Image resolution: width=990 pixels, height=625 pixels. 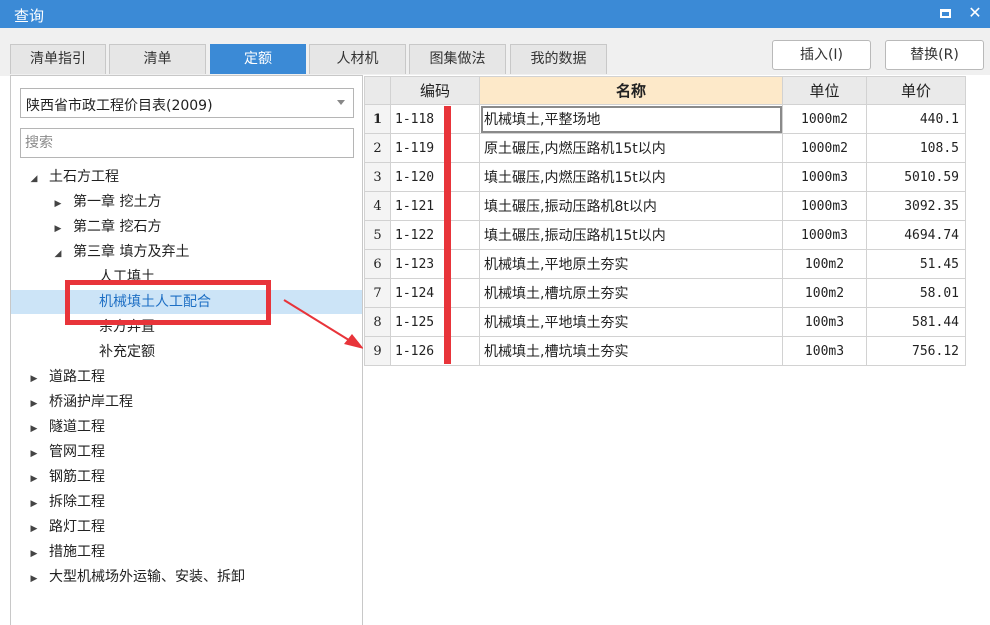 What do you see at coordinates (975, 13) in the screenshot?
I see `close-icon: ✕` at bounding box center [975, 13].